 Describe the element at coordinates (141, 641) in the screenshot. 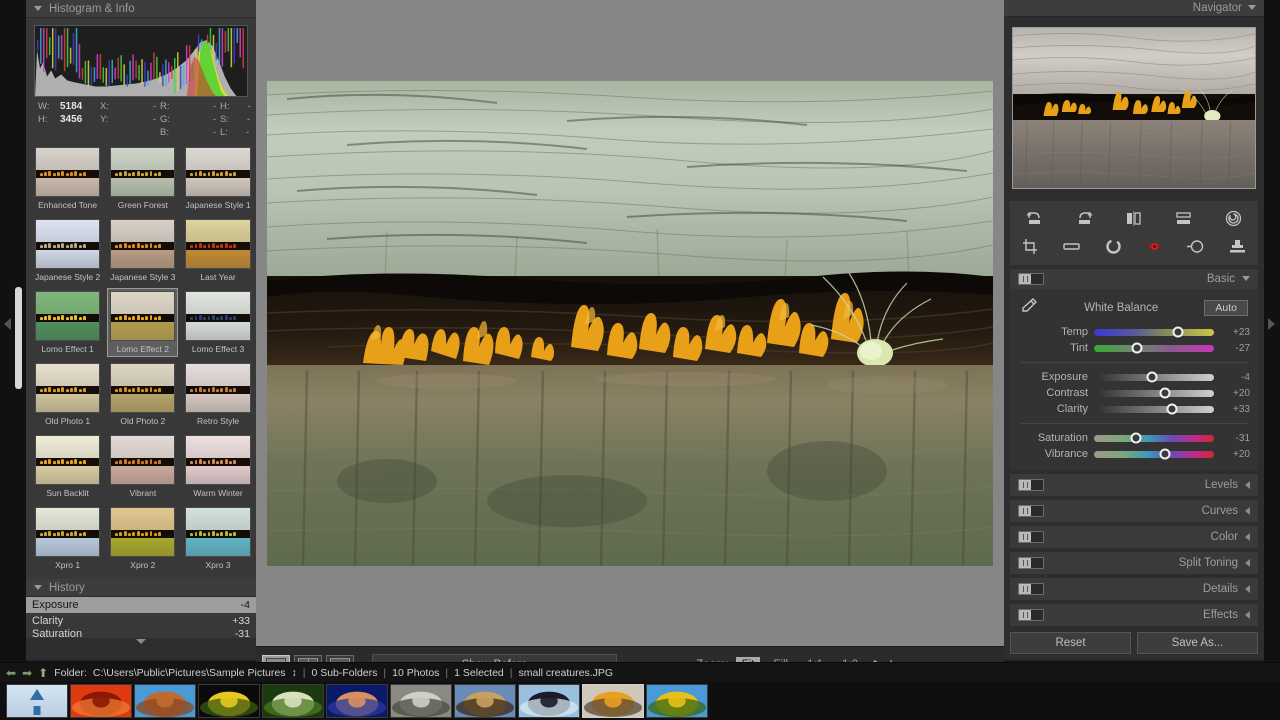

I see `scroll-down-icon` at that location.